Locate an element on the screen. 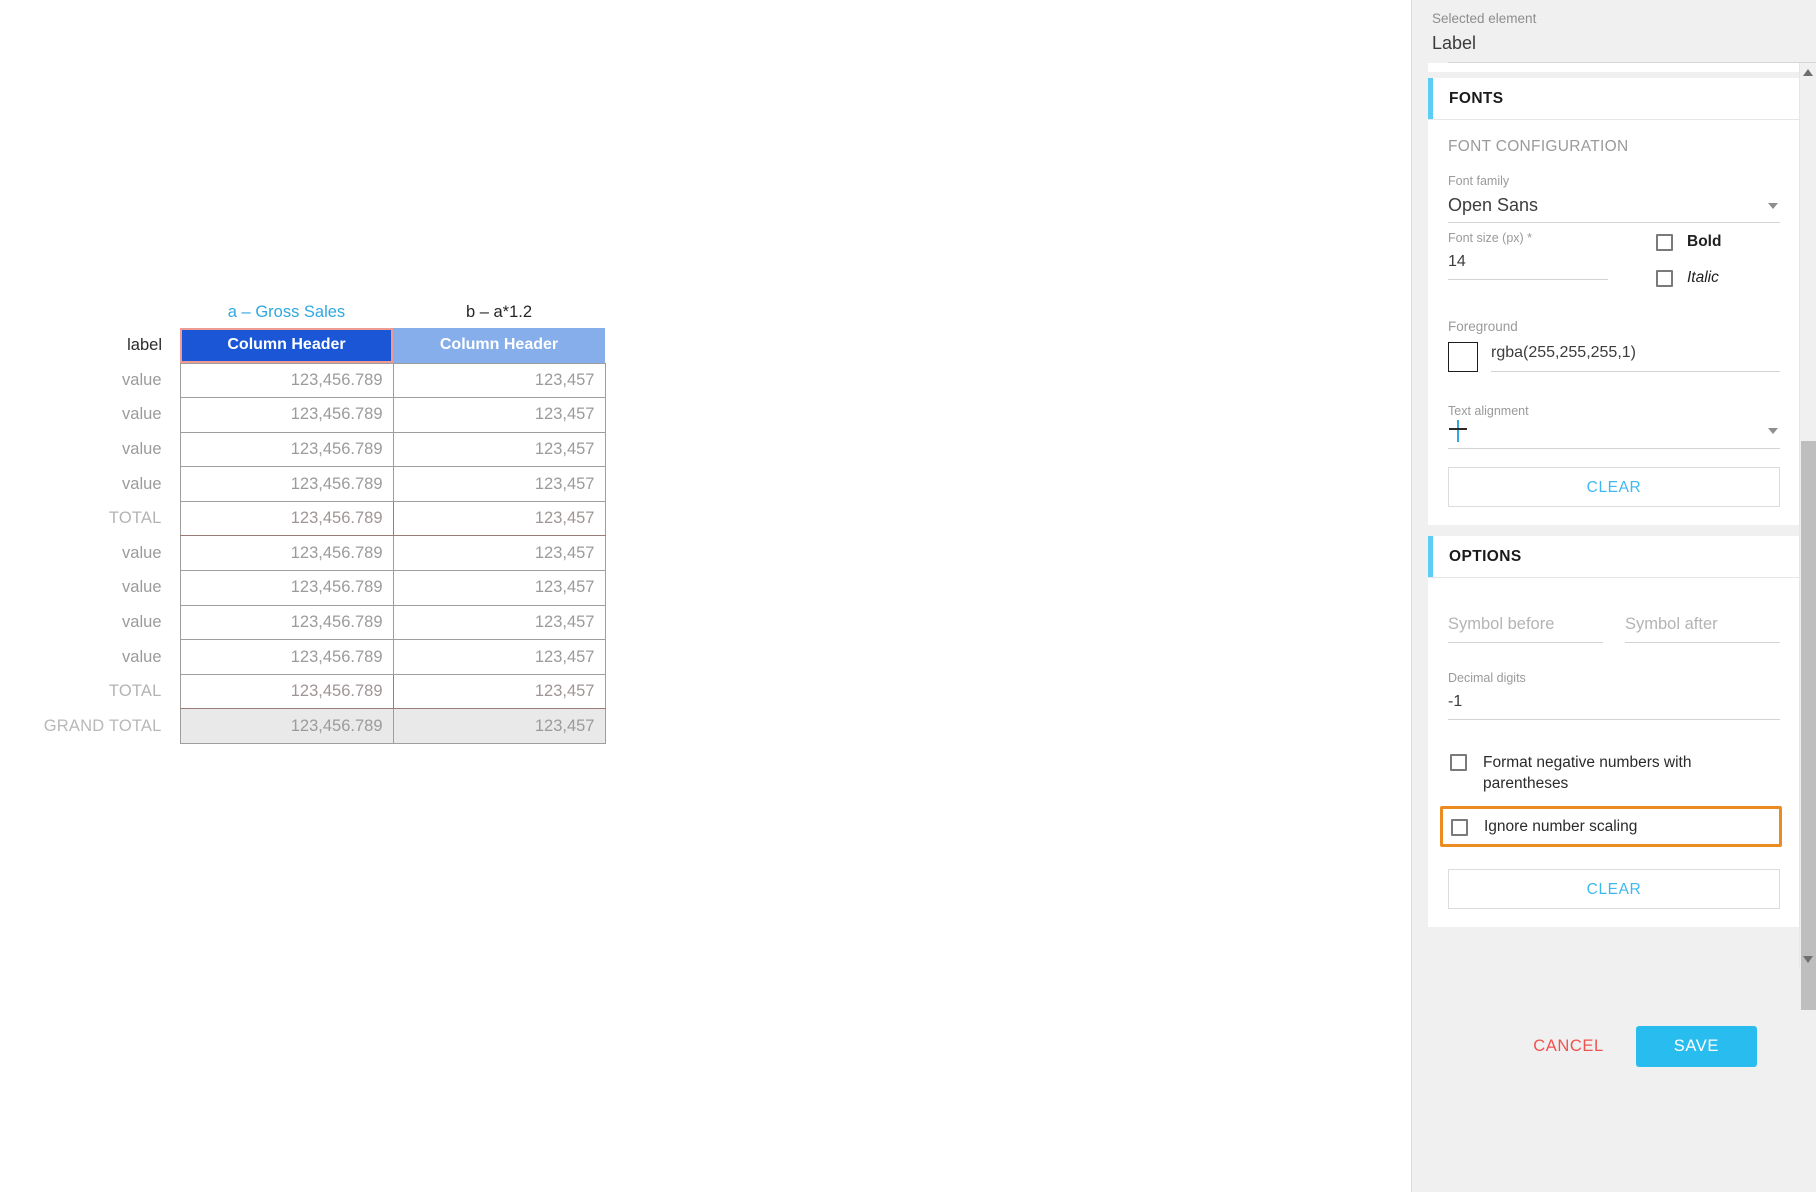 The height and width of the screenshot is (1192, 1816). text-alignment-field: Text alignment is located at coordinates (1614, 425).